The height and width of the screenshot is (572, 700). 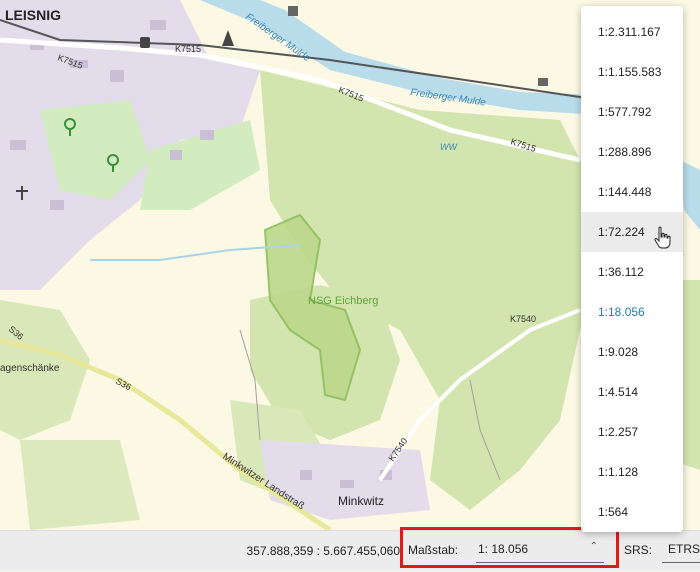 What do you see at coordinates (632, 152) in the screenshot?
I see `scale-option: 1:288.896` at bounding box center [632, 152].